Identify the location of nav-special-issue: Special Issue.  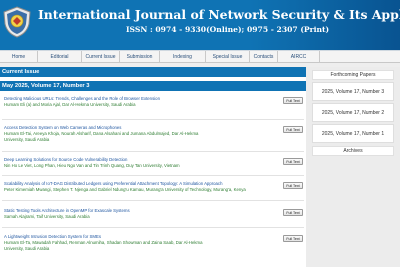
(228, 57).